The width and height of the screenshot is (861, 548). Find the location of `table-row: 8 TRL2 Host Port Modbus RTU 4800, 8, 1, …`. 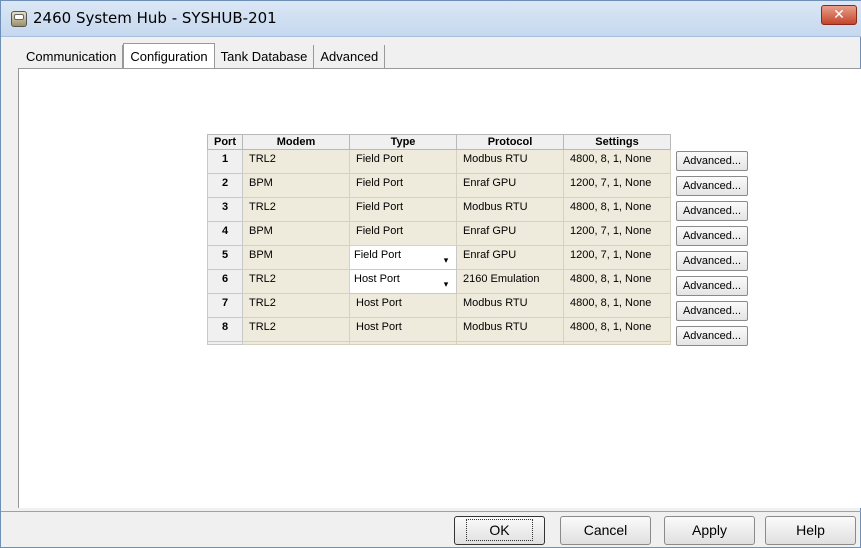

table-row: 8 TRL2 Host Port Modbus RTU 4800, 8, 1, … is located at coordinates (439, 329).